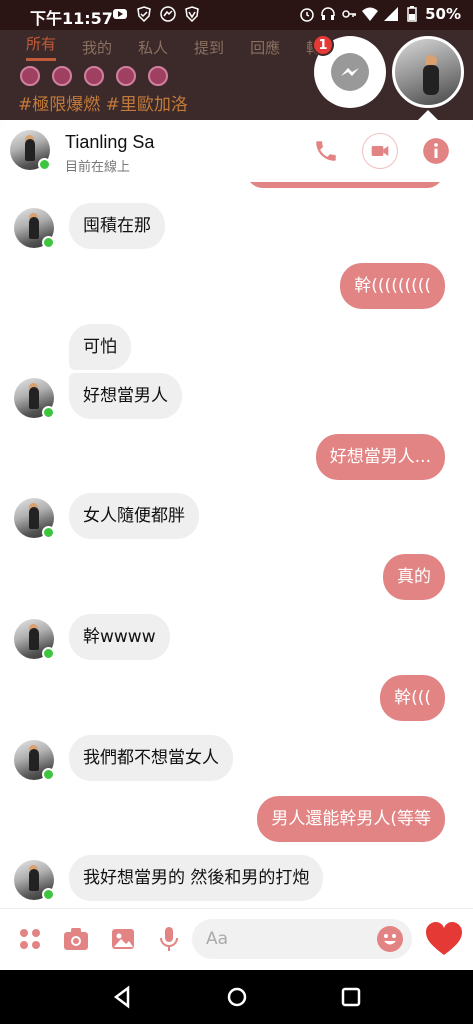 This screenshot has width=473, height=1024. I want to click on chat-head-pointer, so click(428, 115).